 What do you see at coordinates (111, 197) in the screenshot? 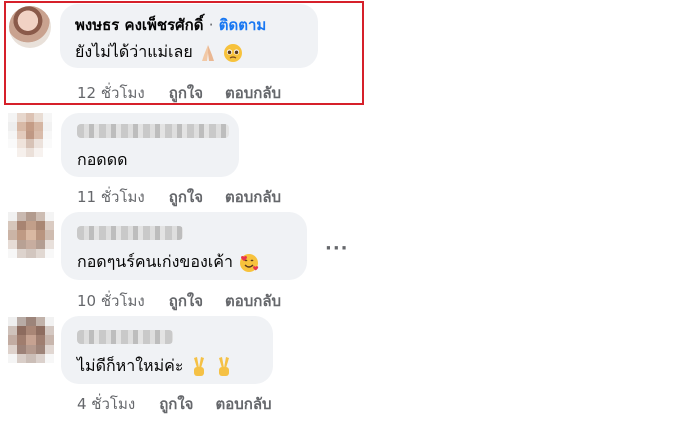
I see `comment-time: 11 ชั่วโมง` at bounding box center [111, 197].